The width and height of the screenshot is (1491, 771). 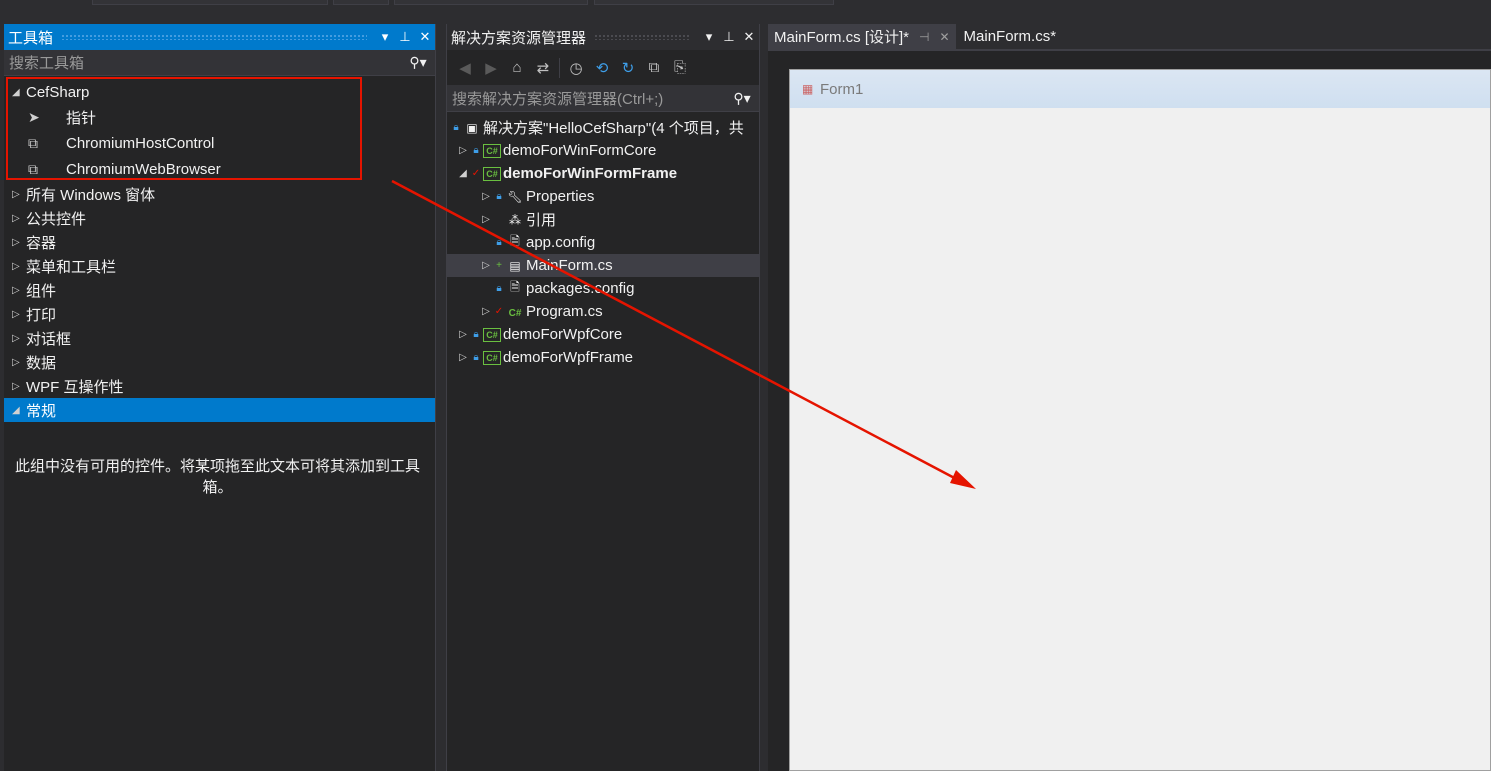 What do you see at coordinates (603, 127) in the screenshot?
I see `tree-node-solution: 🔒︎ ▣ 解决方案"HelloCefSharp"(4 个项目，共` at bounding box center [603, 127].